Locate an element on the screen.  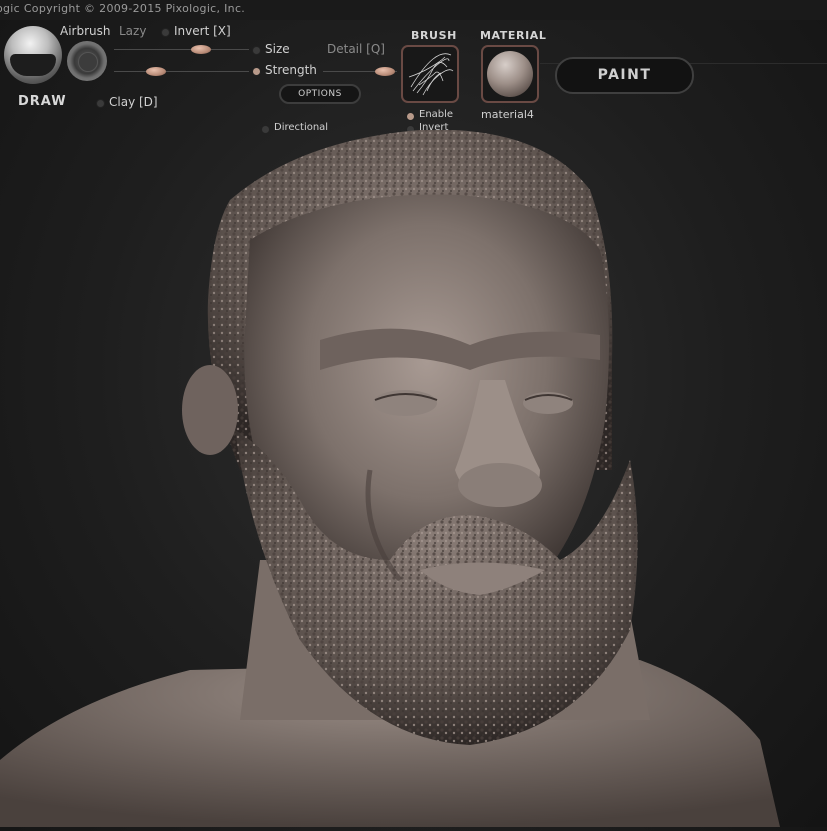
brush-panel-title: BRUSH is located at coordinates (434, 35).